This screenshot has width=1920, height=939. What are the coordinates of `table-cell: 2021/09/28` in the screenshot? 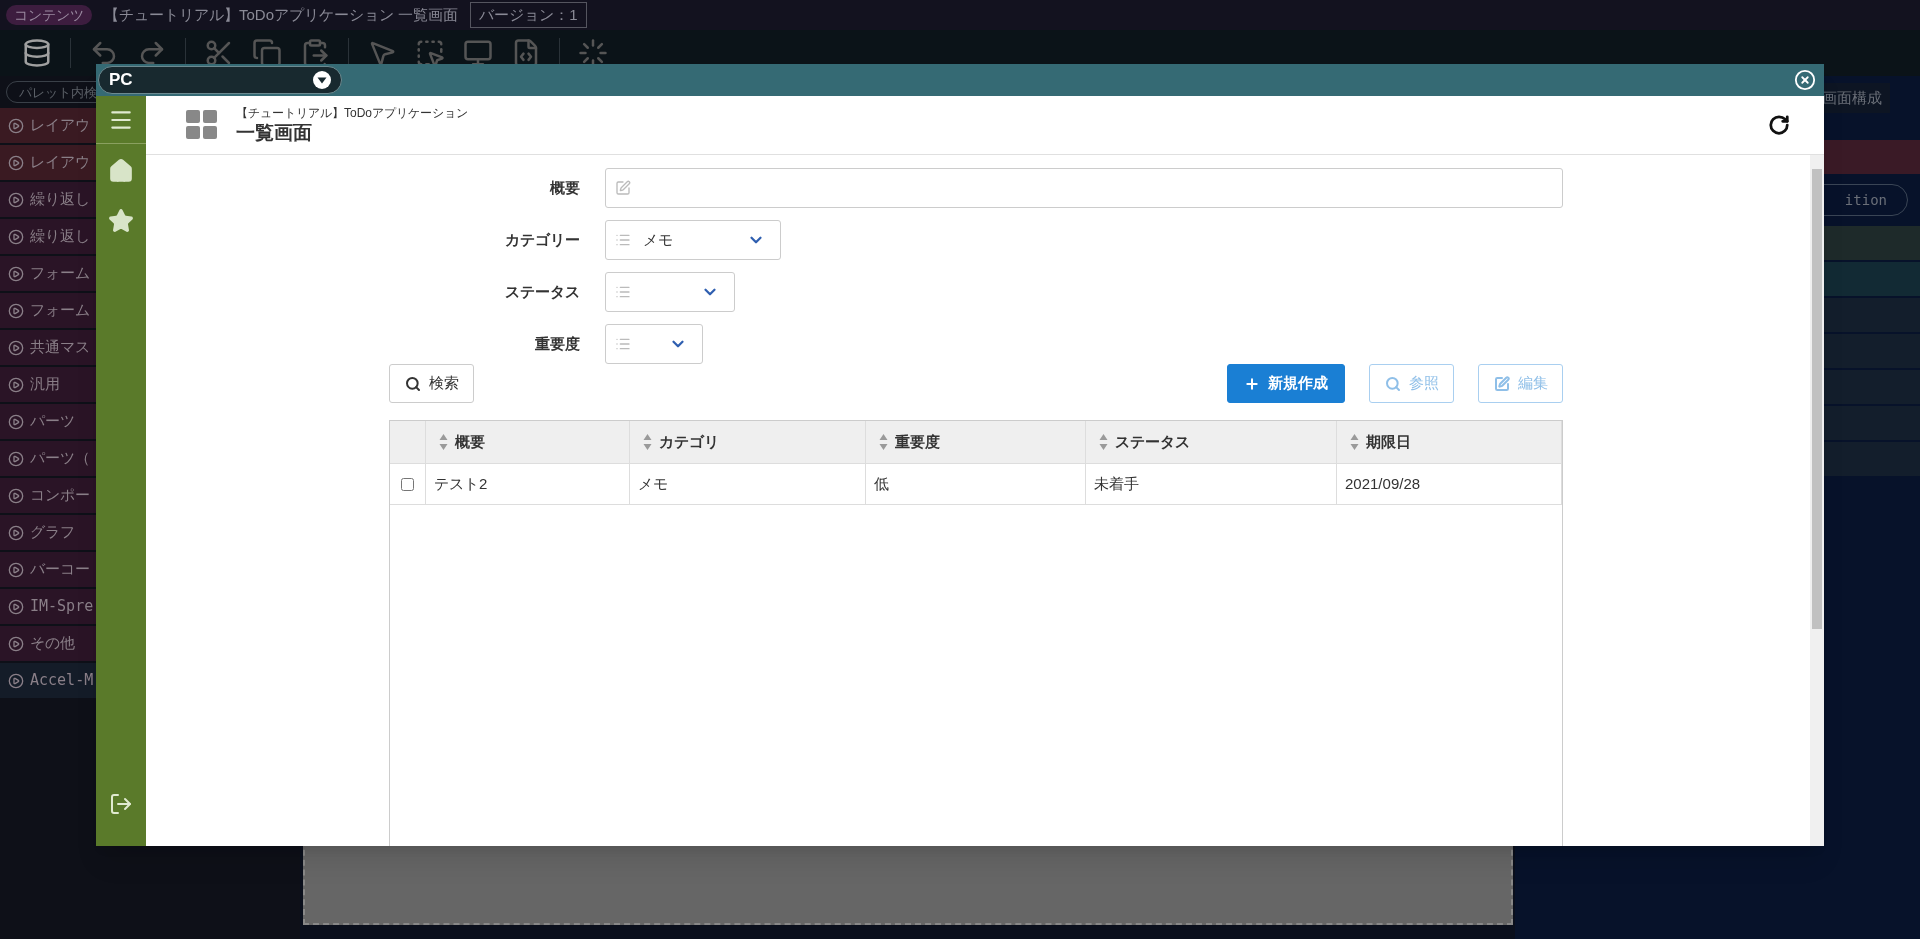 It's located at (1449, 484).